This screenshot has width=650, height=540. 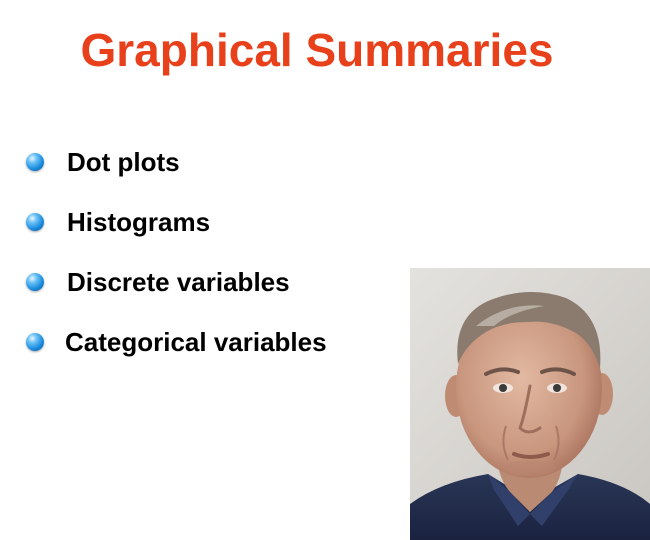 What do you see at coordinates (196, 341) in the screenshot?
I see `bullet-label-categorical-variables: Categorical variables` at bounding box center [196, 341].